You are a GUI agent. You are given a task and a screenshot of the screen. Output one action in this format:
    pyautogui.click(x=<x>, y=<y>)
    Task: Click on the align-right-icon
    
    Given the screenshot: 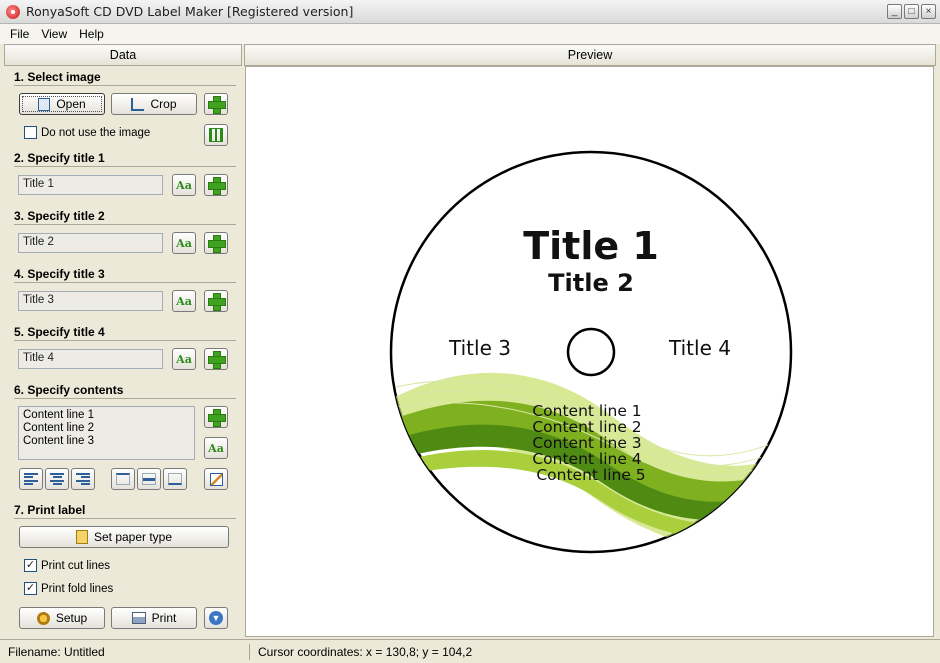 What is the action you would take?
    pyautogui.click(x=83, y=479)
    